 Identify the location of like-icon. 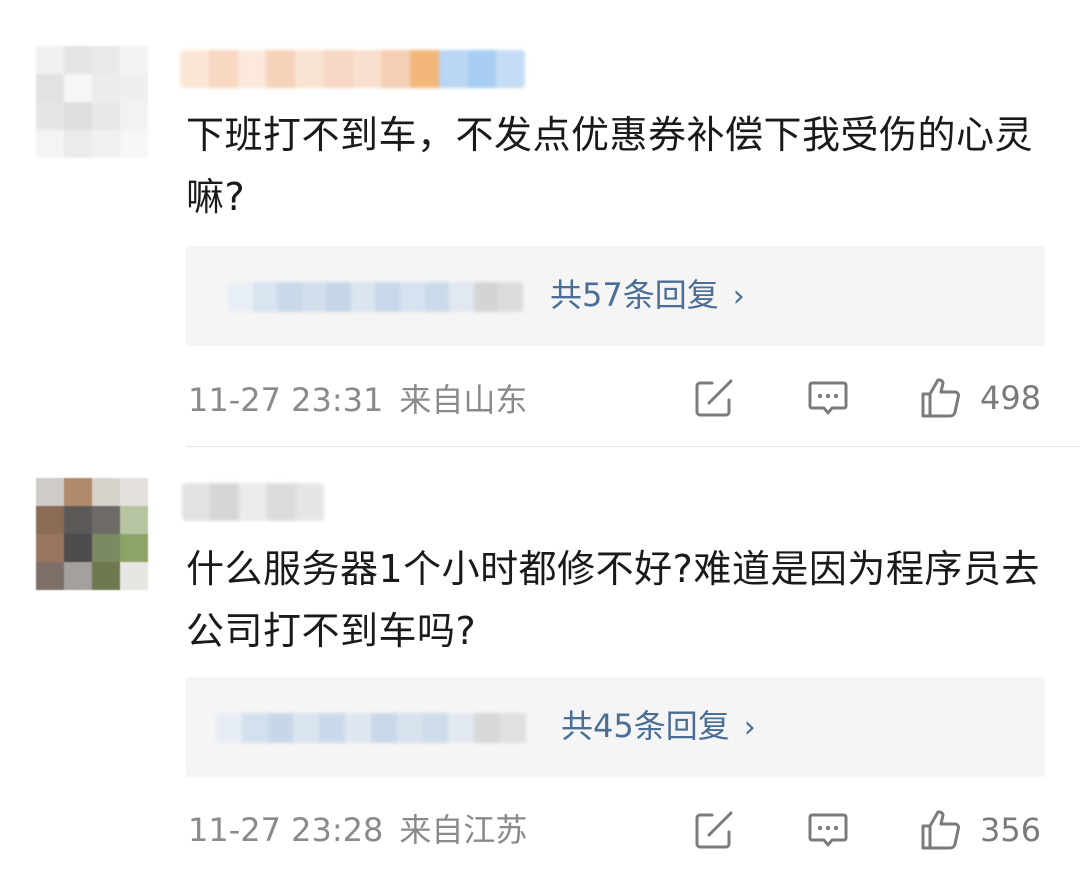
(940, 830).